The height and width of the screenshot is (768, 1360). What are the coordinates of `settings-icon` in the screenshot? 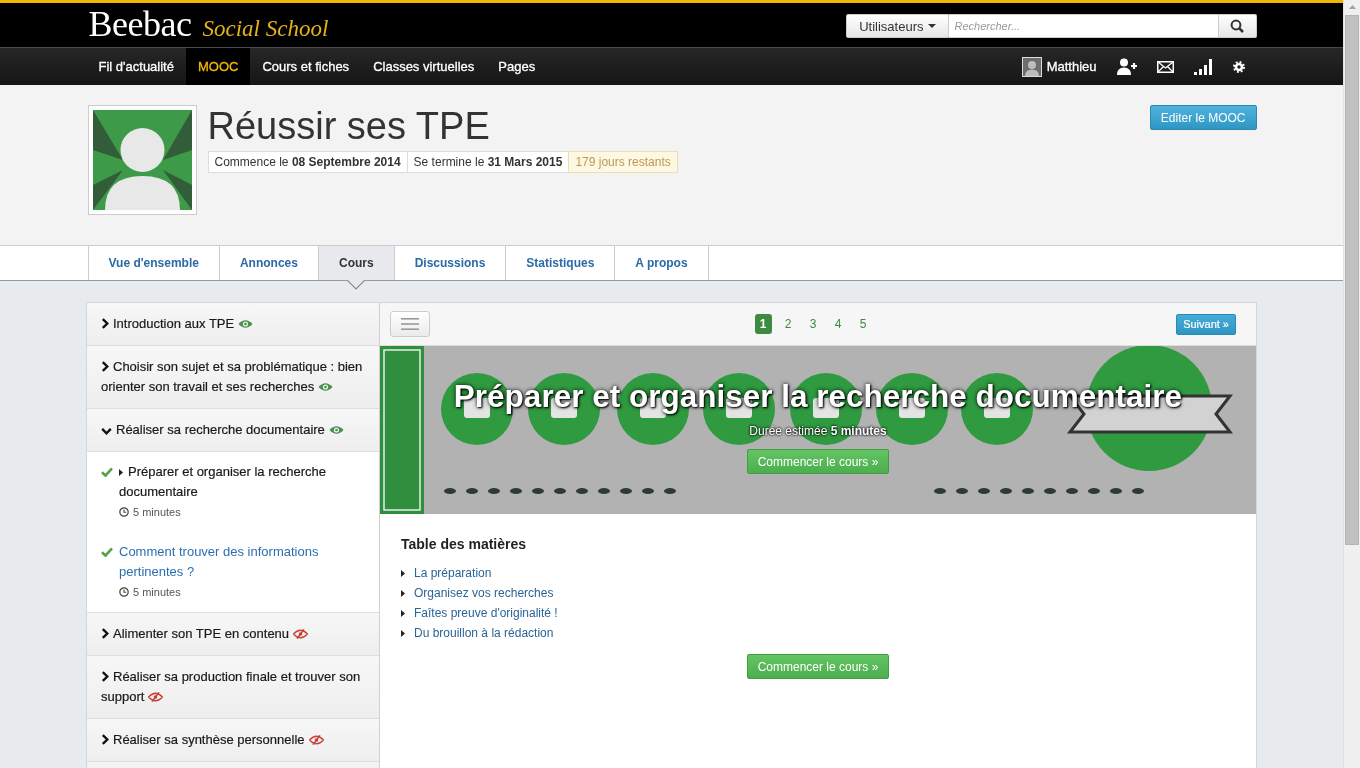 It's located at (1238, 66).